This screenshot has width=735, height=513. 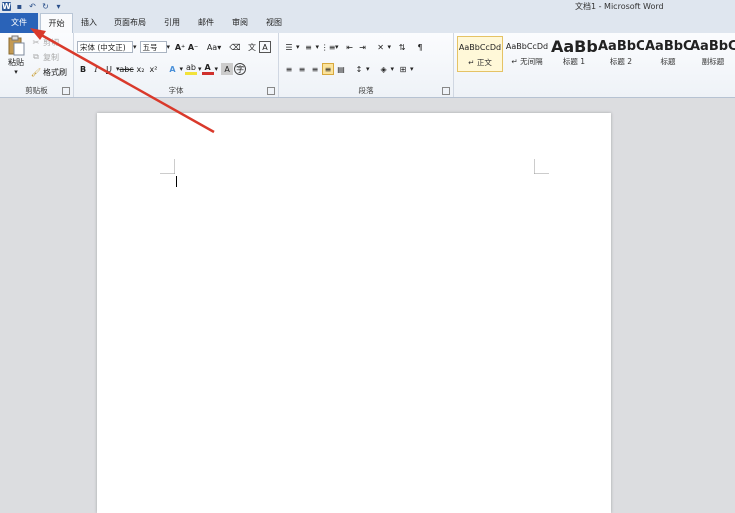 I want to click on numbering-icon: ≡, so click(x=309, y=47).